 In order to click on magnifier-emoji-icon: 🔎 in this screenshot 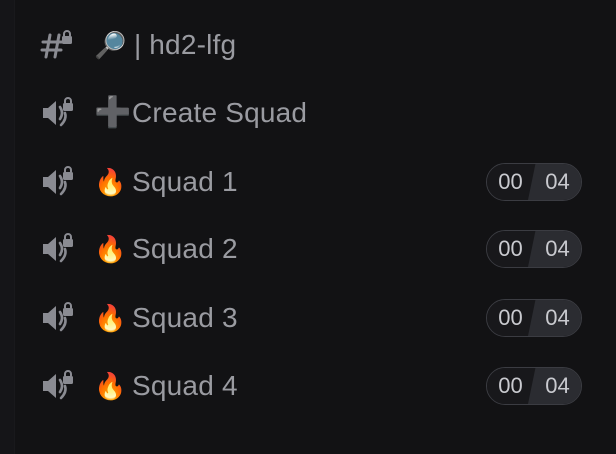, I will do `click(110, 45)`.